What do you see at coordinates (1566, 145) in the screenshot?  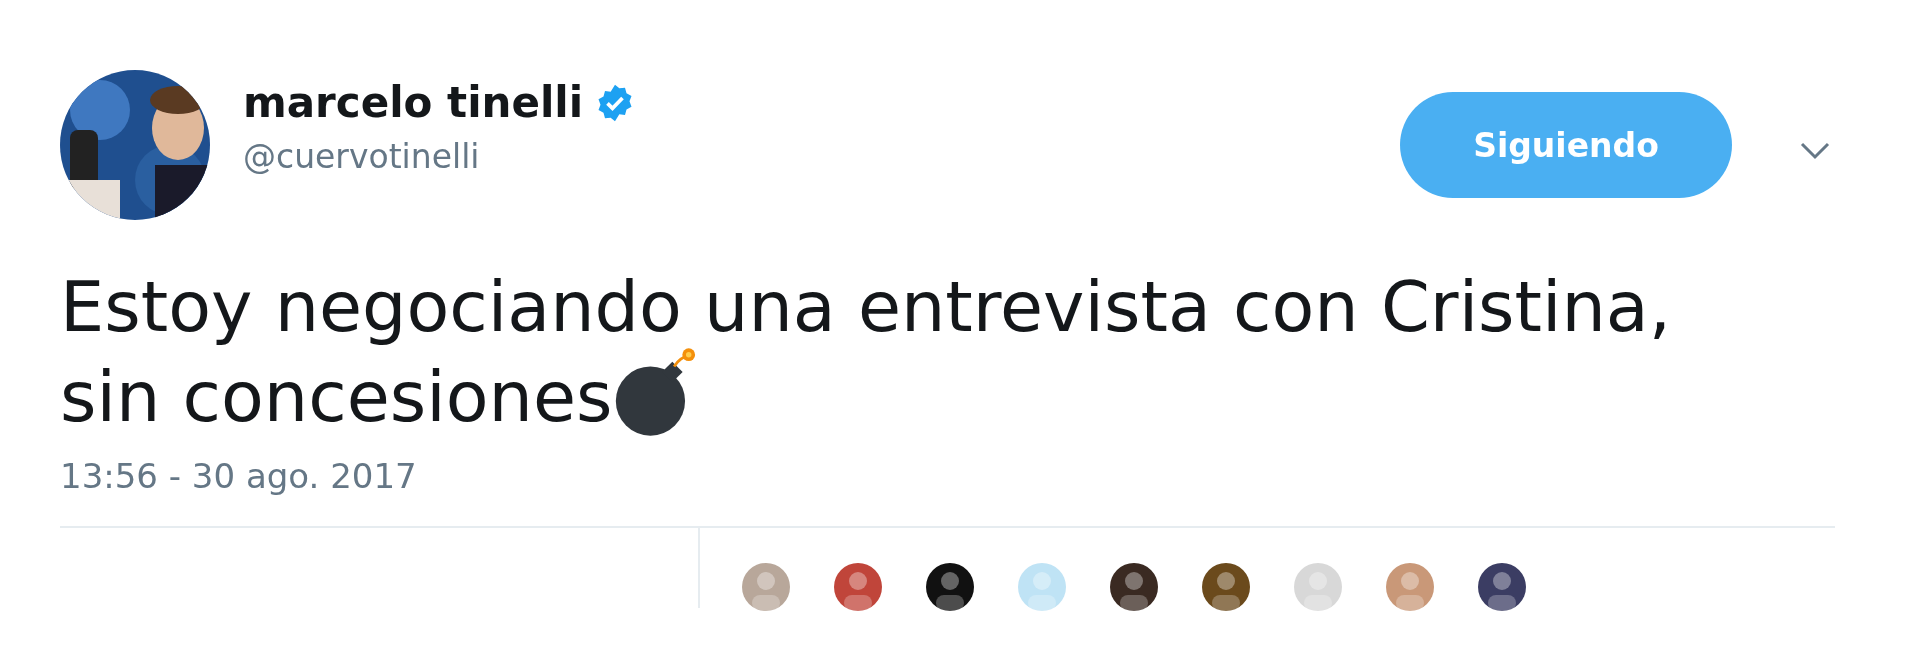 I see `following-button: Siguiendo` at bounding box center [1566, 145].